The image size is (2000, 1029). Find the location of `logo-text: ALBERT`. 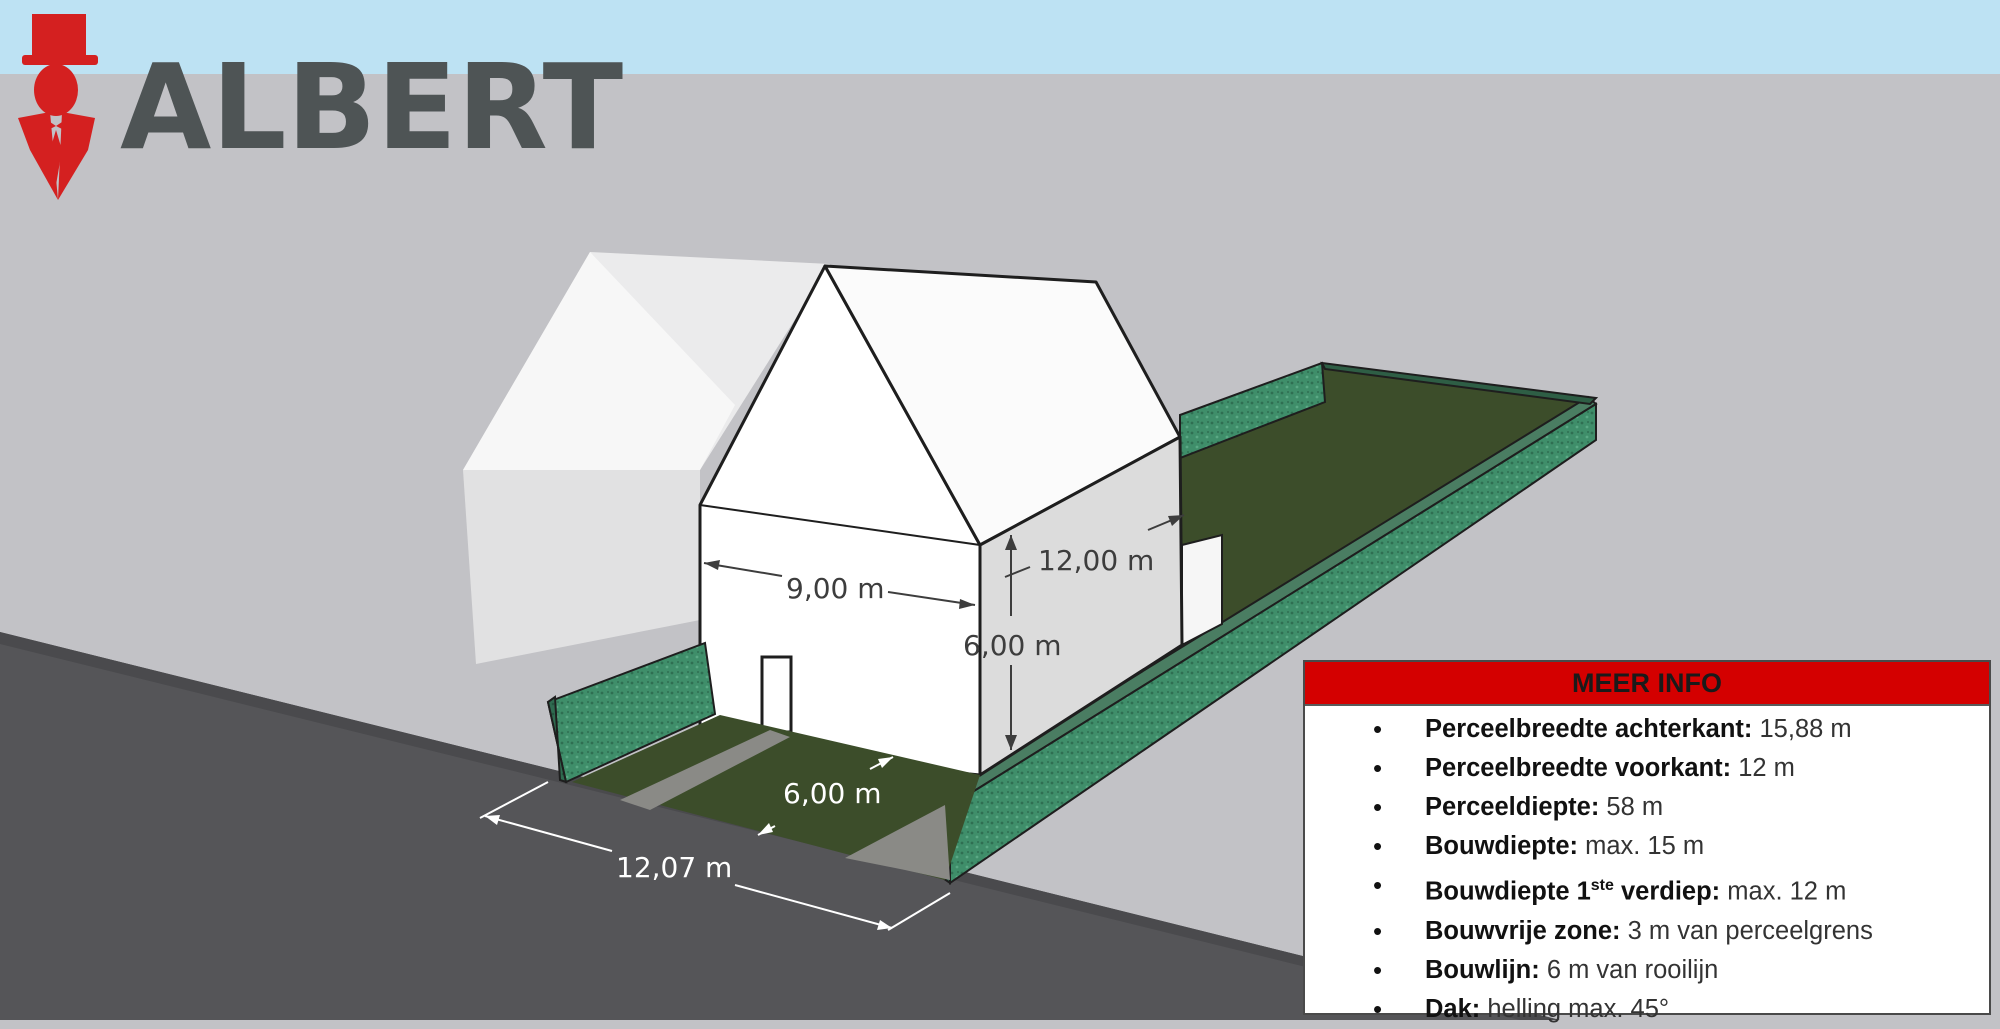

logo-text: ALBERT is located at coordinates (371, 107).